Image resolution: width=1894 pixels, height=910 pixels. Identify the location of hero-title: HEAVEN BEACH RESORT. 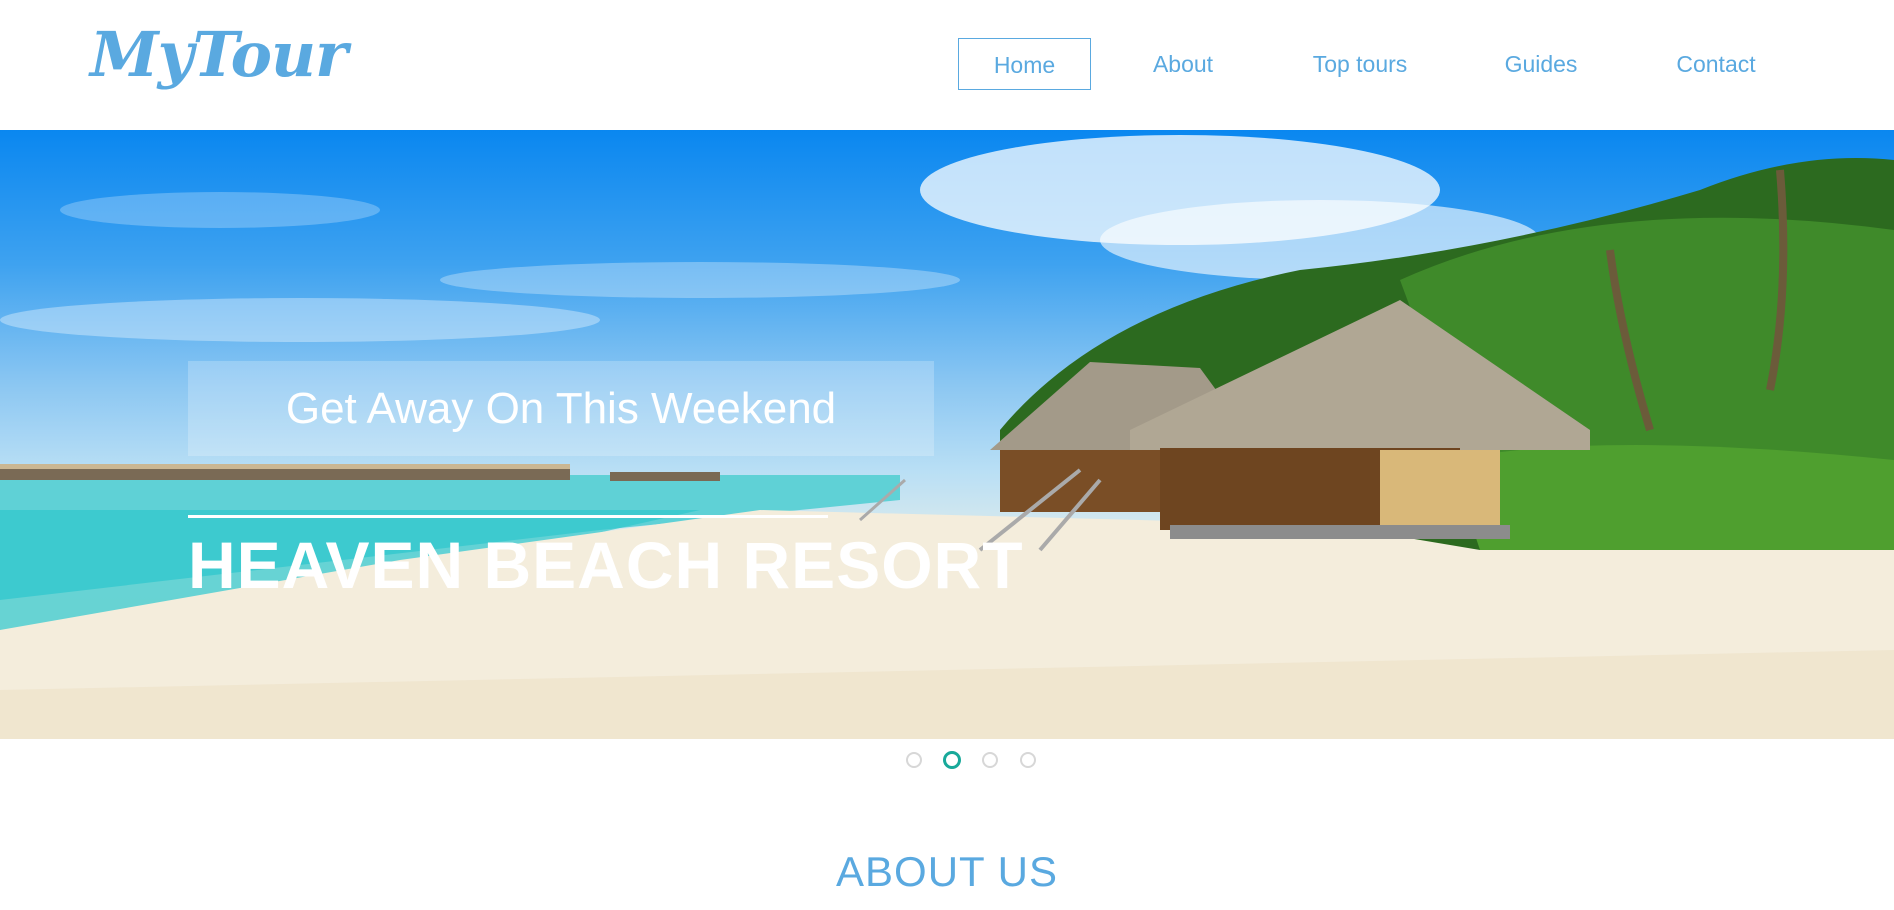
(606, 565).